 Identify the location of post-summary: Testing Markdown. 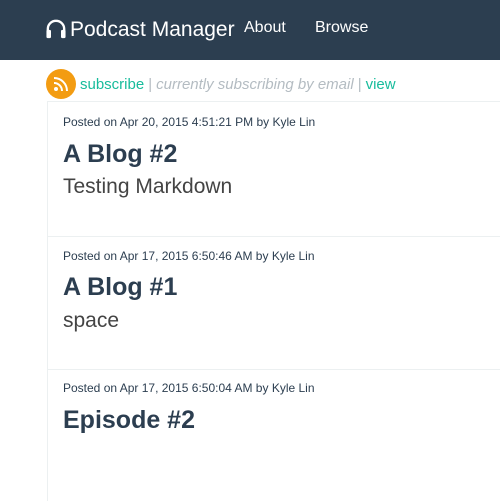
(148, 186).